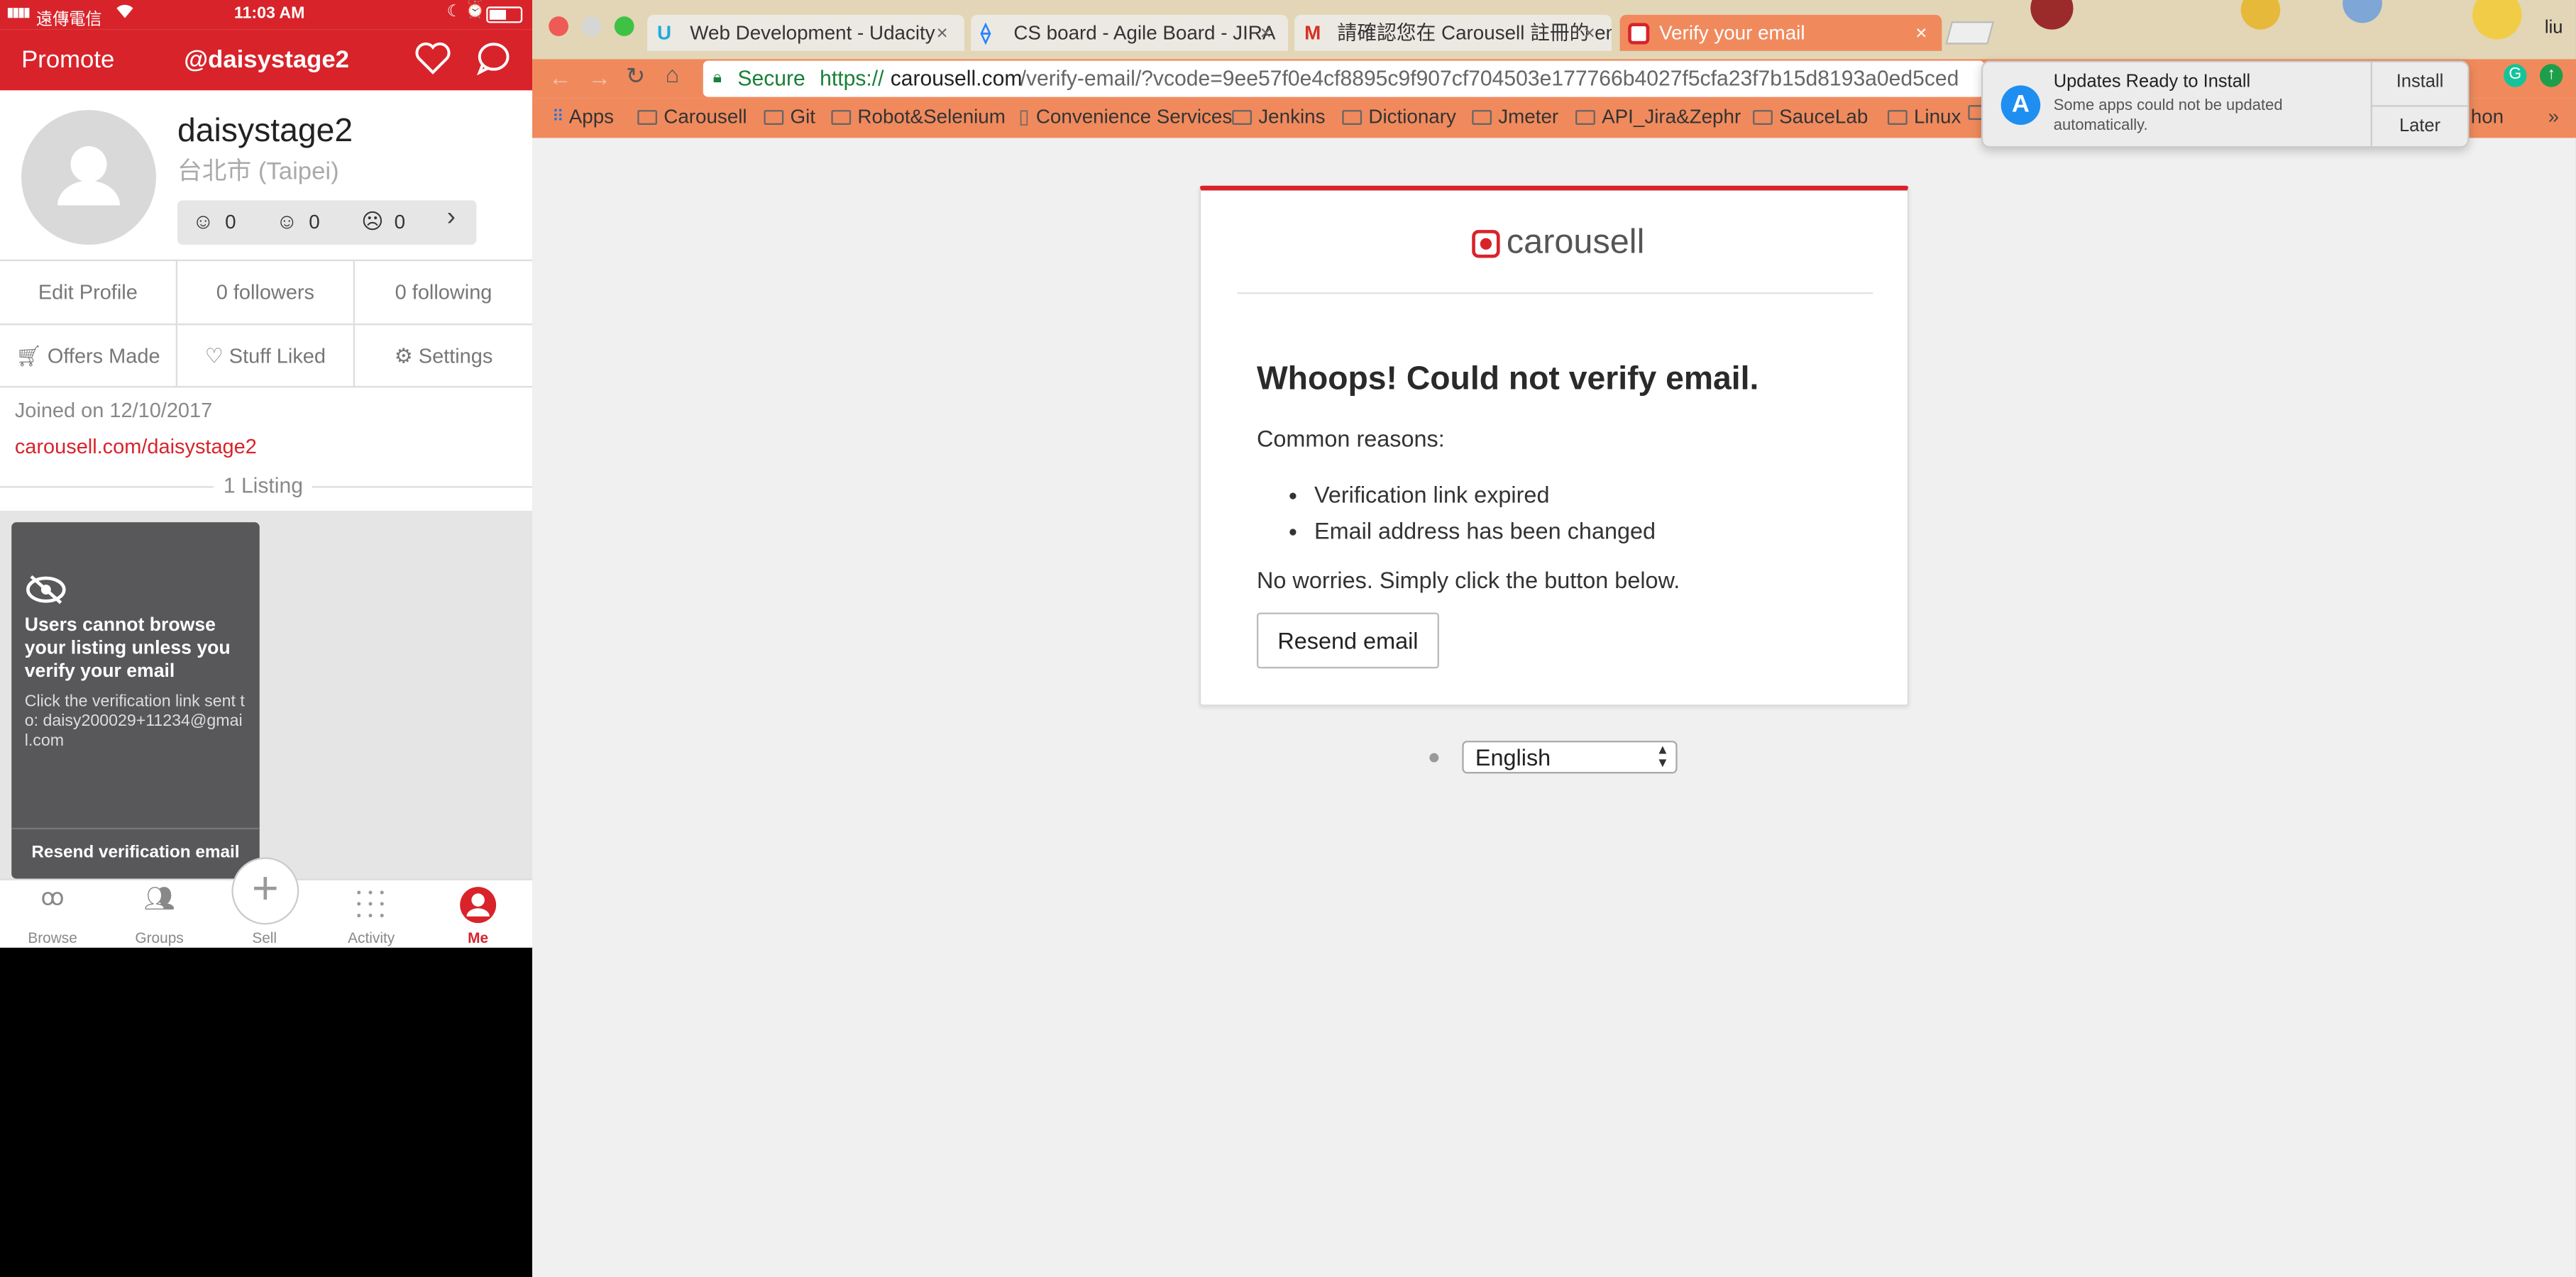  I want to click on user-label: liu, so click(2554, 28).